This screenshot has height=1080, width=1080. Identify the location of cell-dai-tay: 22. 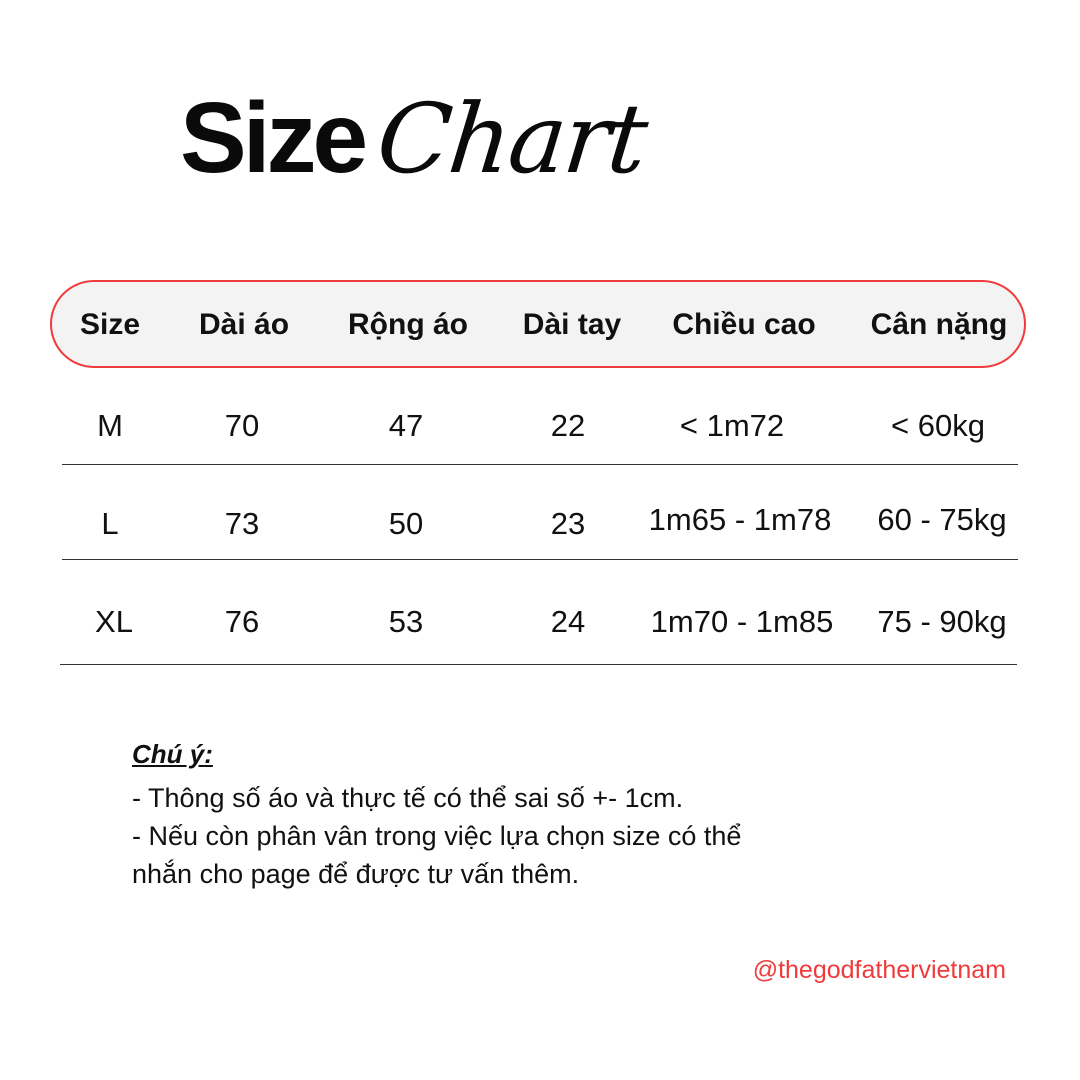
(568, 425).